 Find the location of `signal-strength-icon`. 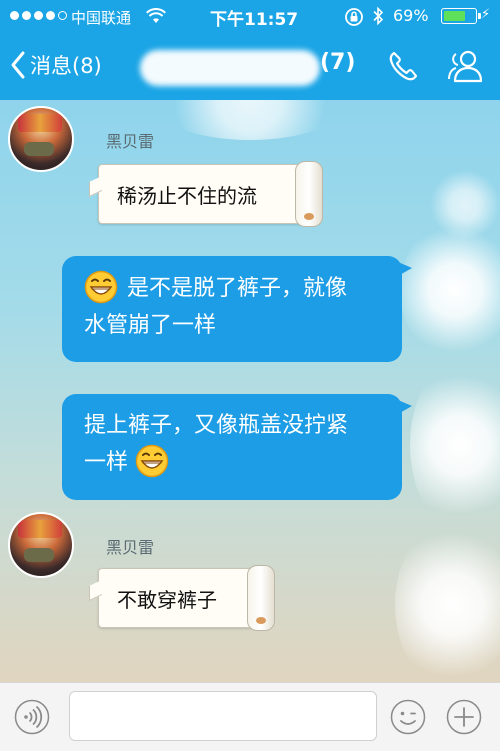

signal-strength-icon is located at coordinates (38, 15).